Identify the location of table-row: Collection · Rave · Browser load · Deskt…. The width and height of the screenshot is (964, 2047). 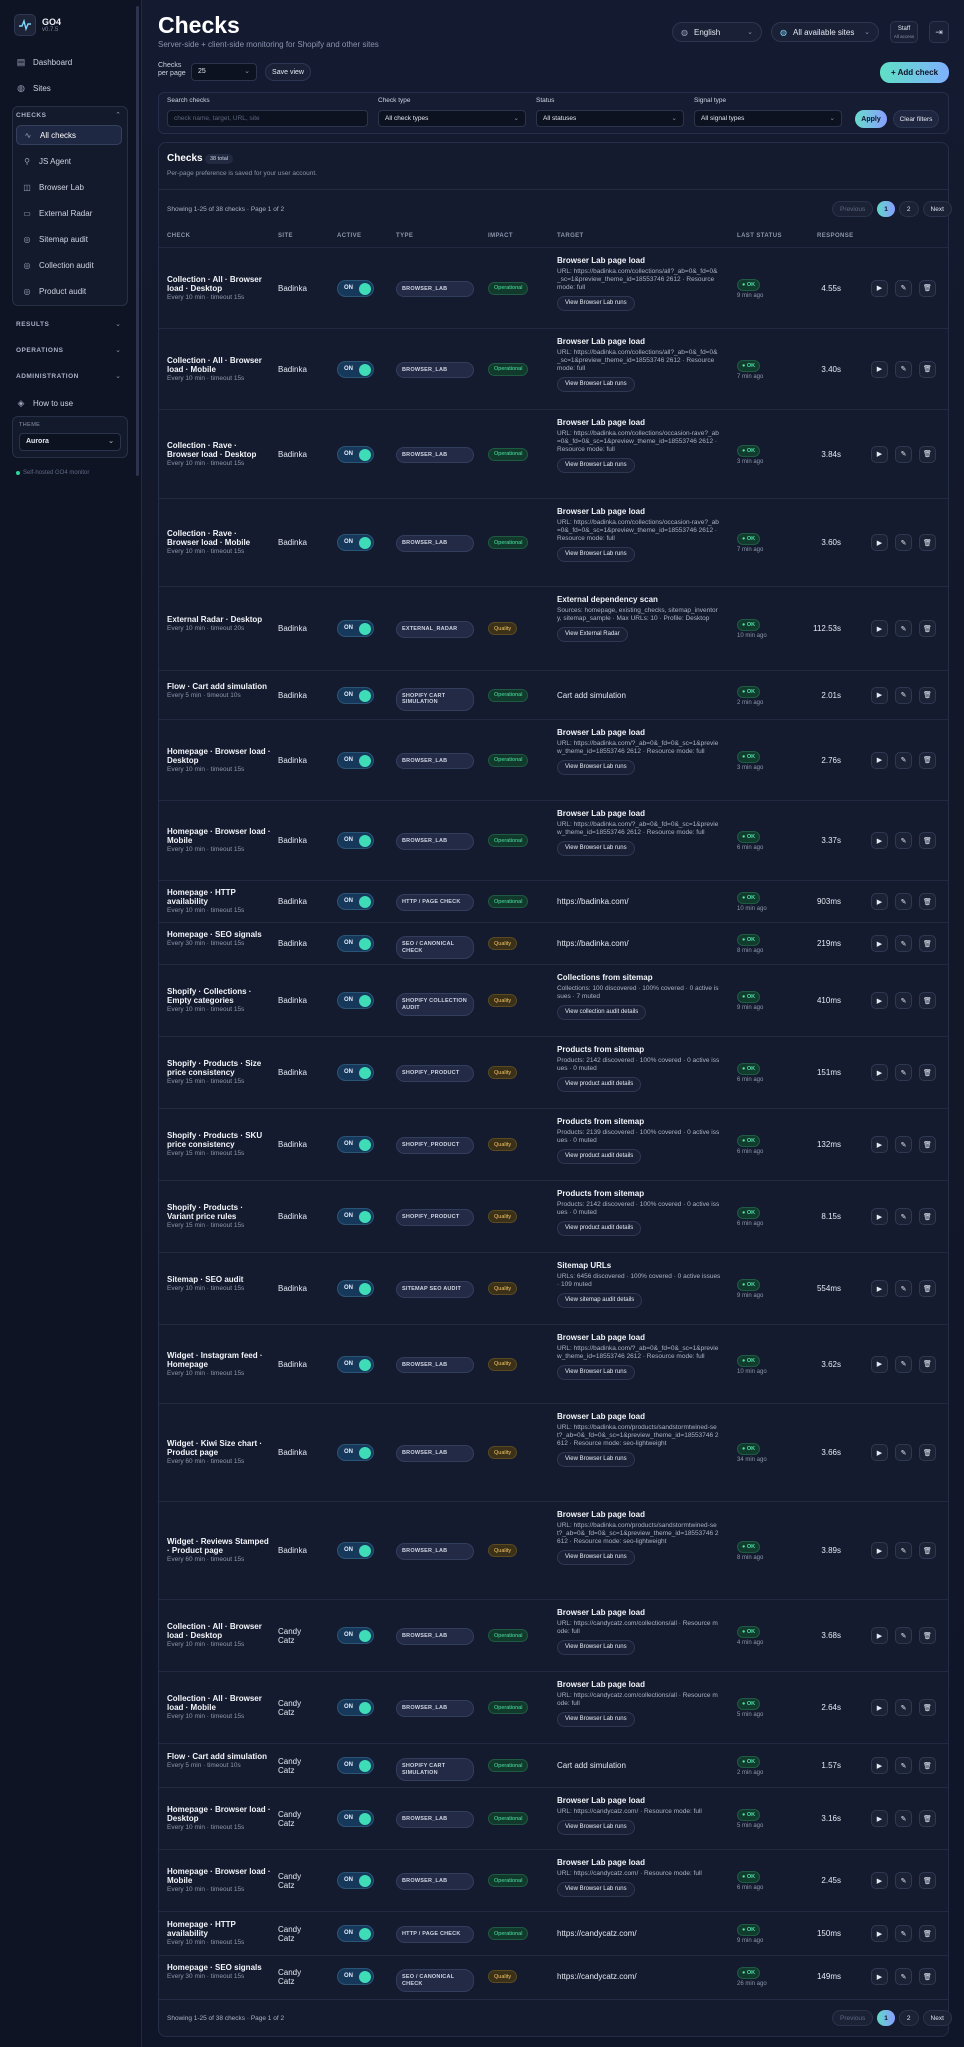
(553, 453).